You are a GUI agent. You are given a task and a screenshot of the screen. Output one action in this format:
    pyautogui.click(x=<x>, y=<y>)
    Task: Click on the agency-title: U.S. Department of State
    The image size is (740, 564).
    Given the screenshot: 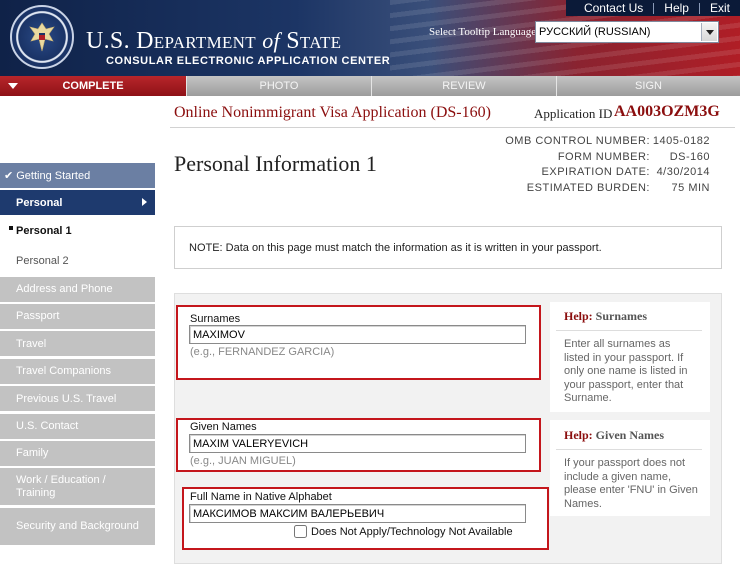 What is the action you would take?
    pyautogui.click(x=213, y=41)
    